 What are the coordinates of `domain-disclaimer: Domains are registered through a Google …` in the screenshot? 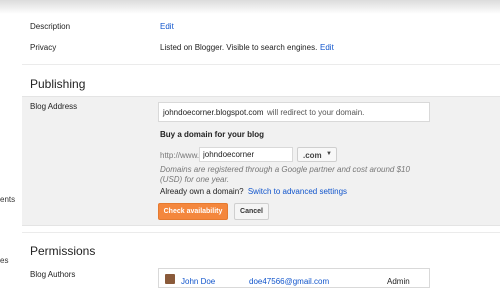 It's located at (285, 174).